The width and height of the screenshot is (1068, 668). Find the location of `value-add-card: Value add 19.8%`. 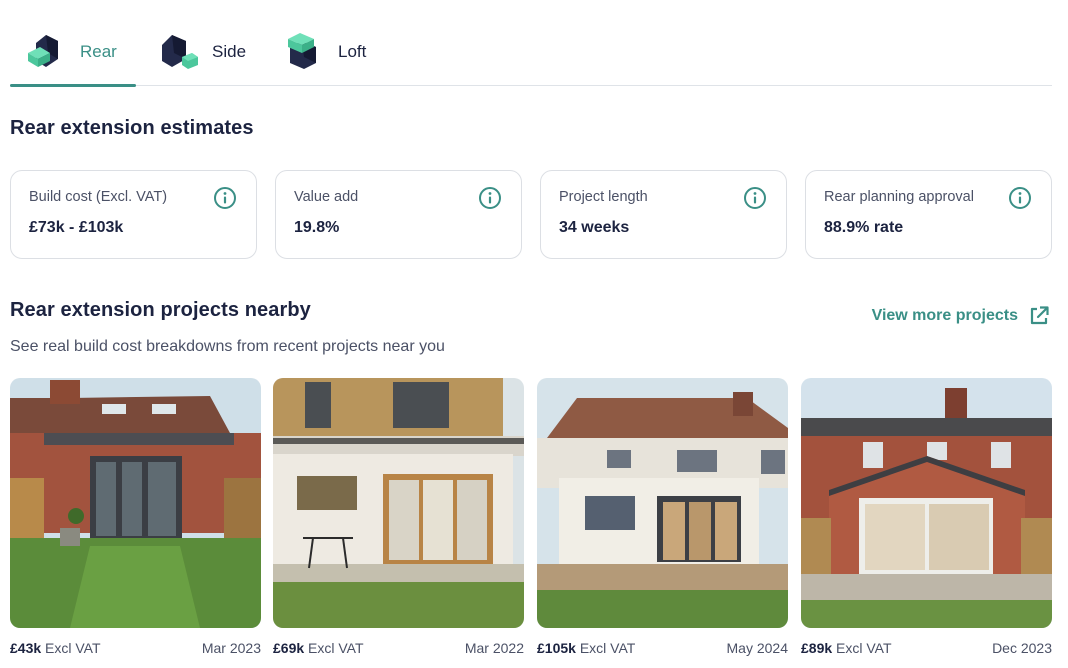

value-add-card: Value add 19.8% is located at coordinates (398, 214).